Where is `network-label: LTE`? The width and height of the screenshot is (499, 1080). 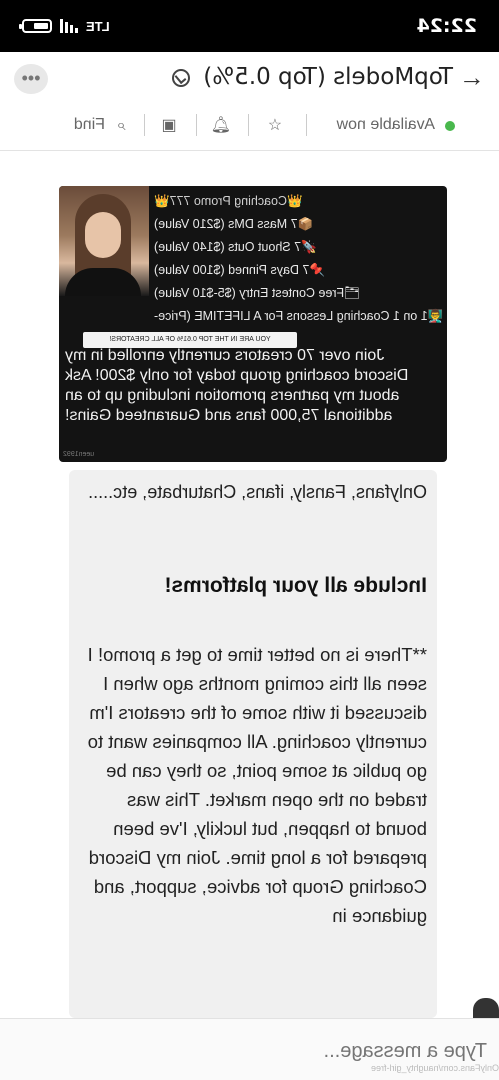 network-label: LTE is located at coordinates (98, 26).